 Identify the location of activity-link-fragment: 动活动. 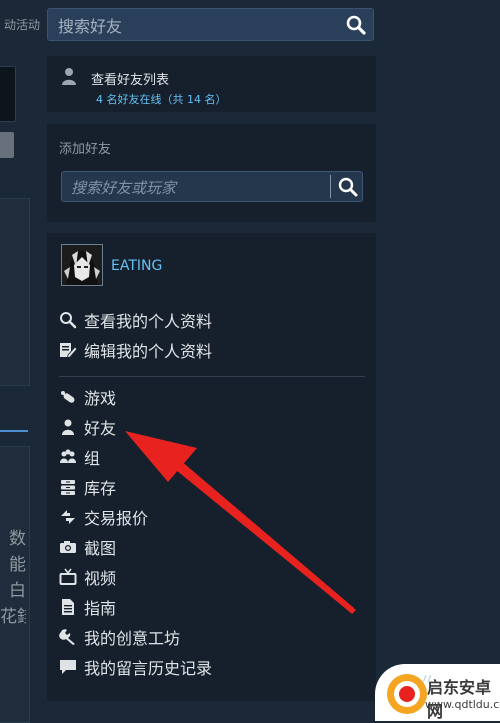
(20, 24).